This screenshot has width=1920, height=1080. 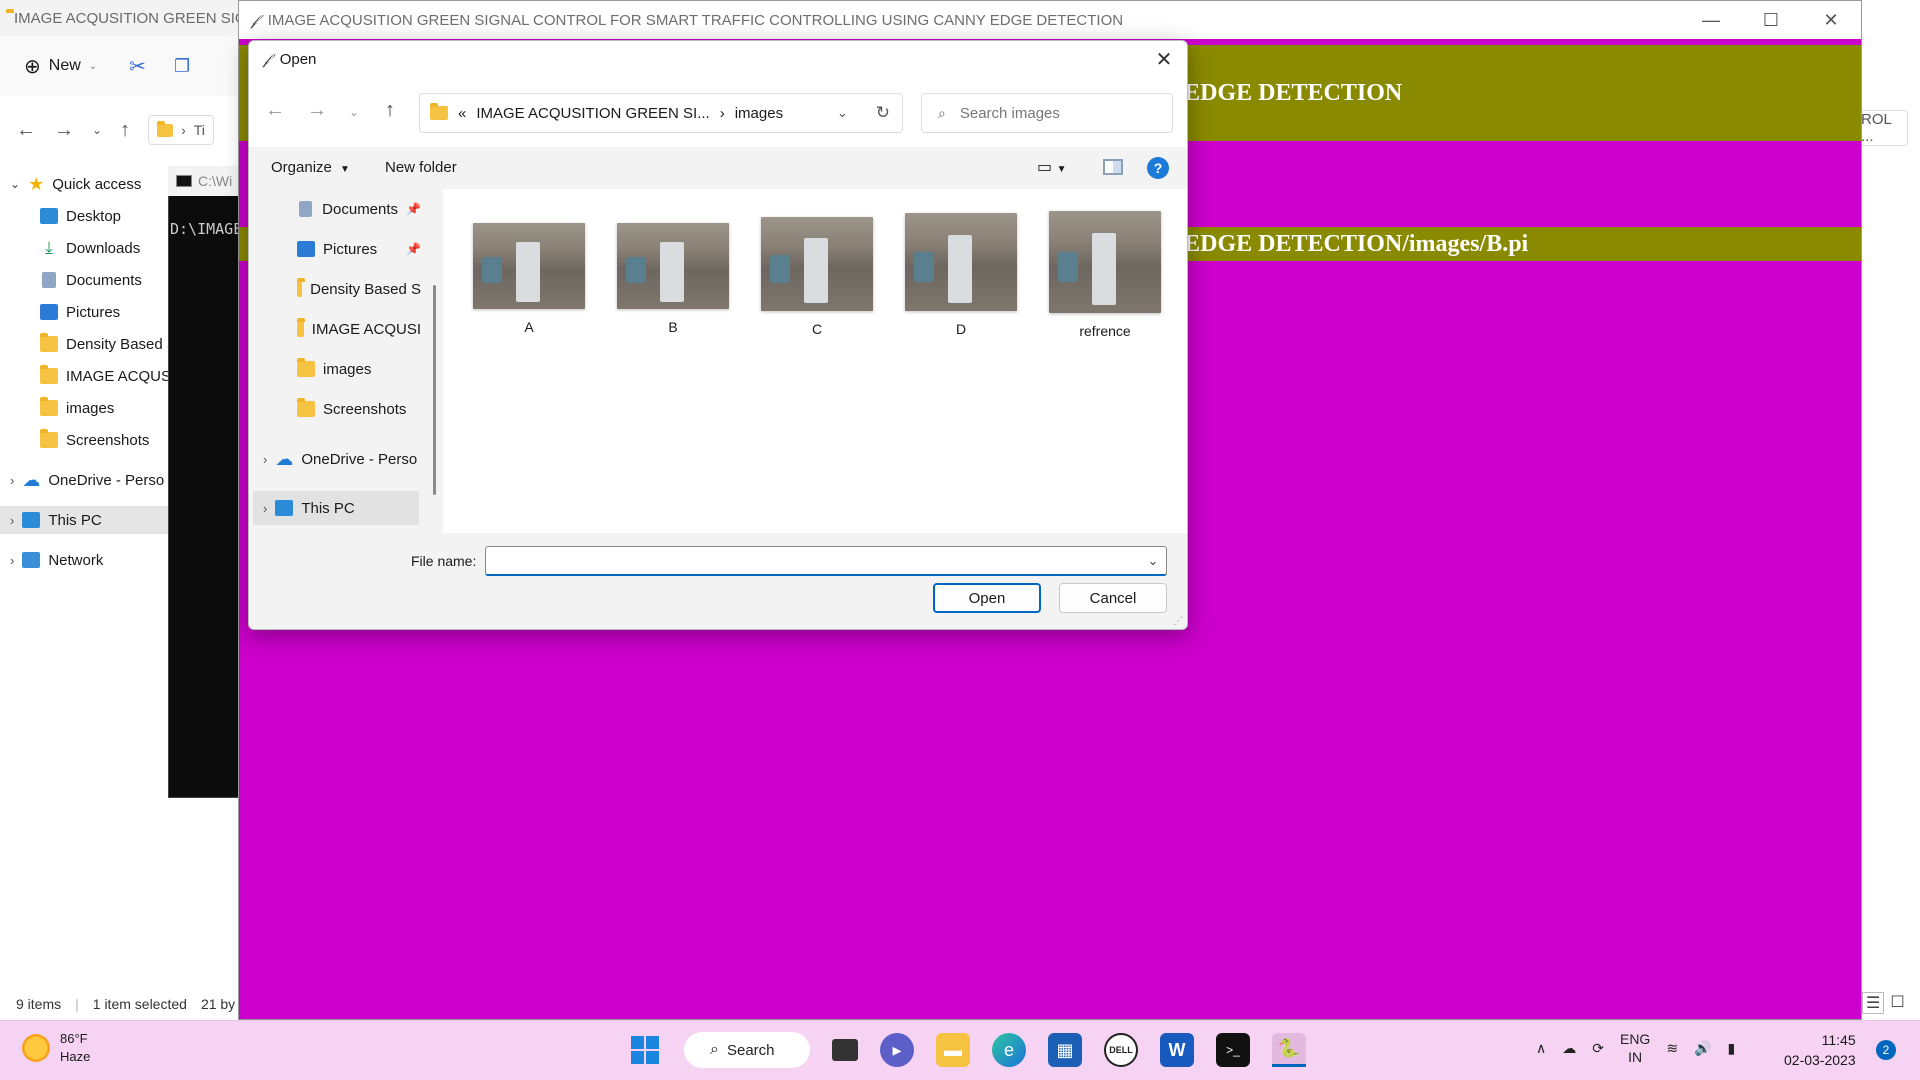 I want to click on language-indicator: ENG IN, so click(x=1635, y=1048).